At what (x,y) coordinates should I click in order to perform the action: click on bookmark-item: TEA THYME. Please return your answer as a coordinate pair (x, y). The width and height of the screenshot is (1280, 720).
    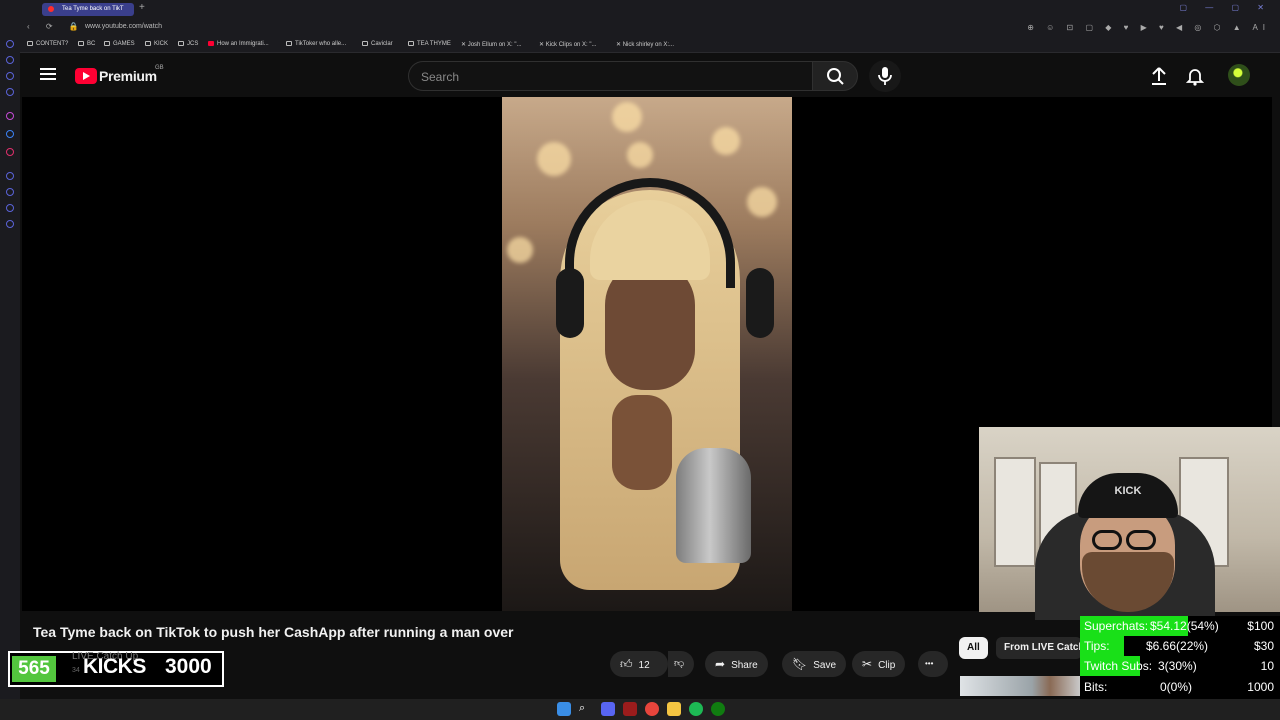
    Looking at the image, I should click on (429, 44).